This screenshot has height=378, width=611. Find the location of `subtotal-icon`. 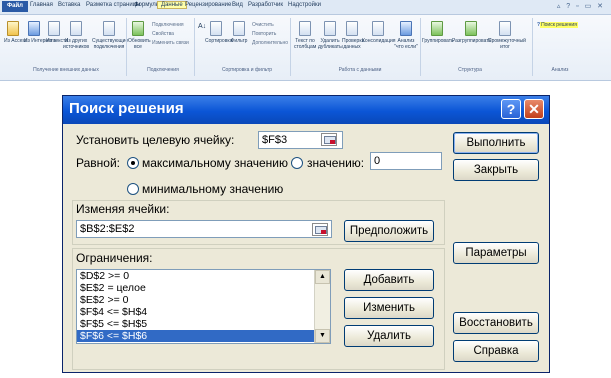

subtotal-icon is located at coordinates (505, 28).